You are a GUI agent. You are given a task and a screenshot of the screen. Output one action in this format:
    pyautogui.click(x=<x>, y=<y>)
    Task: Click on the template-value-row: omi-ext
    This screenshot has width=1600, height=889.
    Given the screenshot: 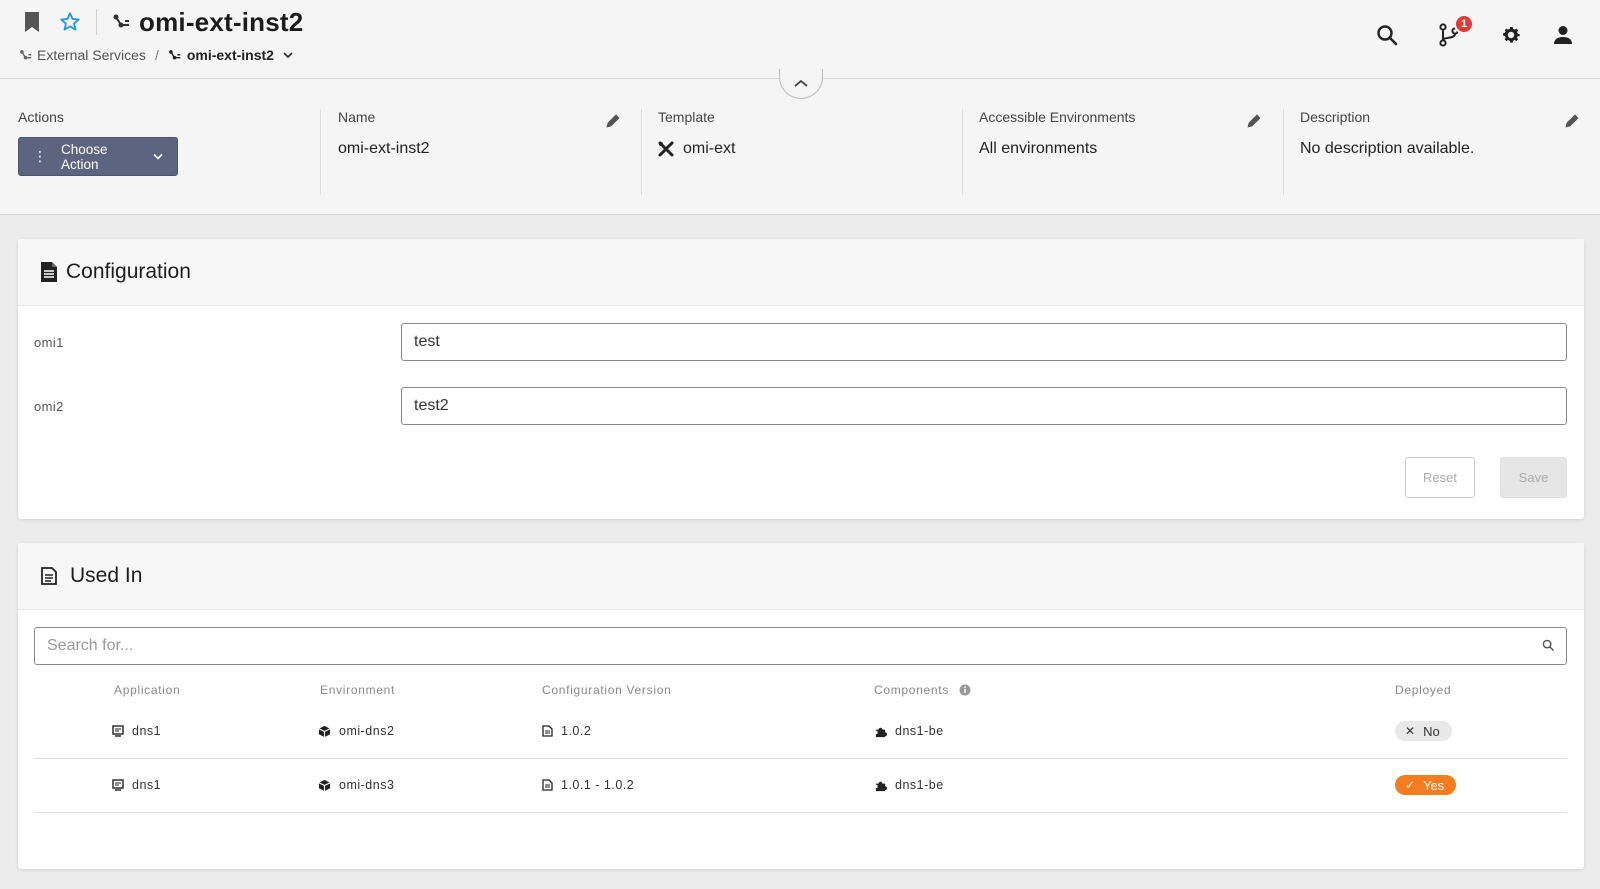 What is the action you would take?
    pyautogui.click(x=800, y=149)
    